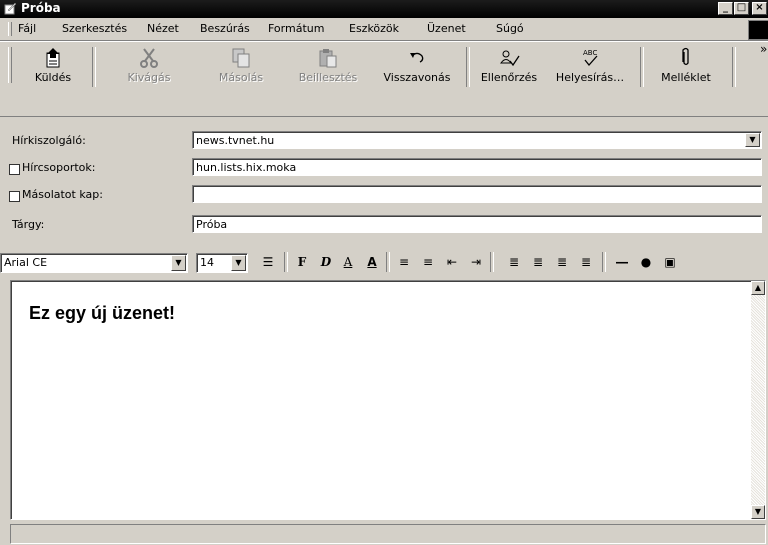 Image resolution: width=768 pixels, height=545 pixels. What do you see at coordinates (758, 288) in the screenshot?
I see `scroll-up-button: ▲` at bounding box center [758, 288].